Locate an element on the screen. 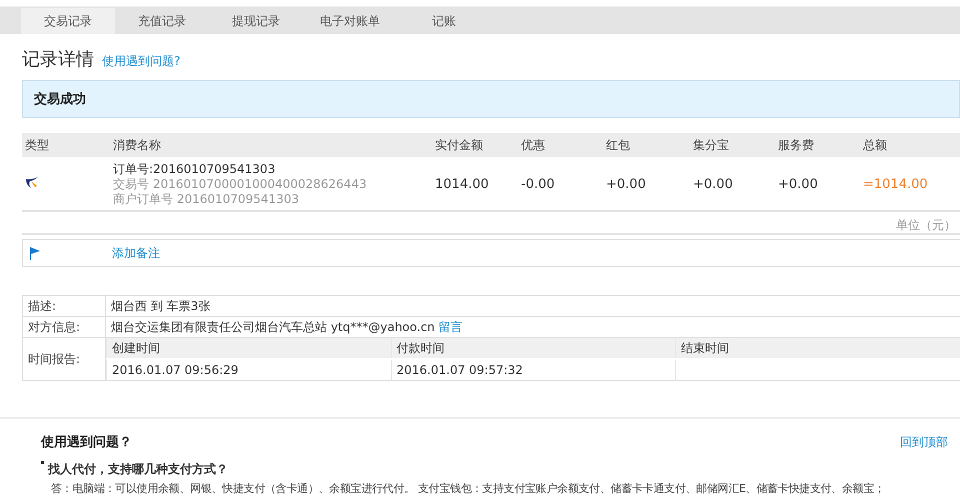 Image resolution: width=960 pixels, height=496 pixels. description-value: 烟台西 到 车票3张 is located at coordinates (533, 306).